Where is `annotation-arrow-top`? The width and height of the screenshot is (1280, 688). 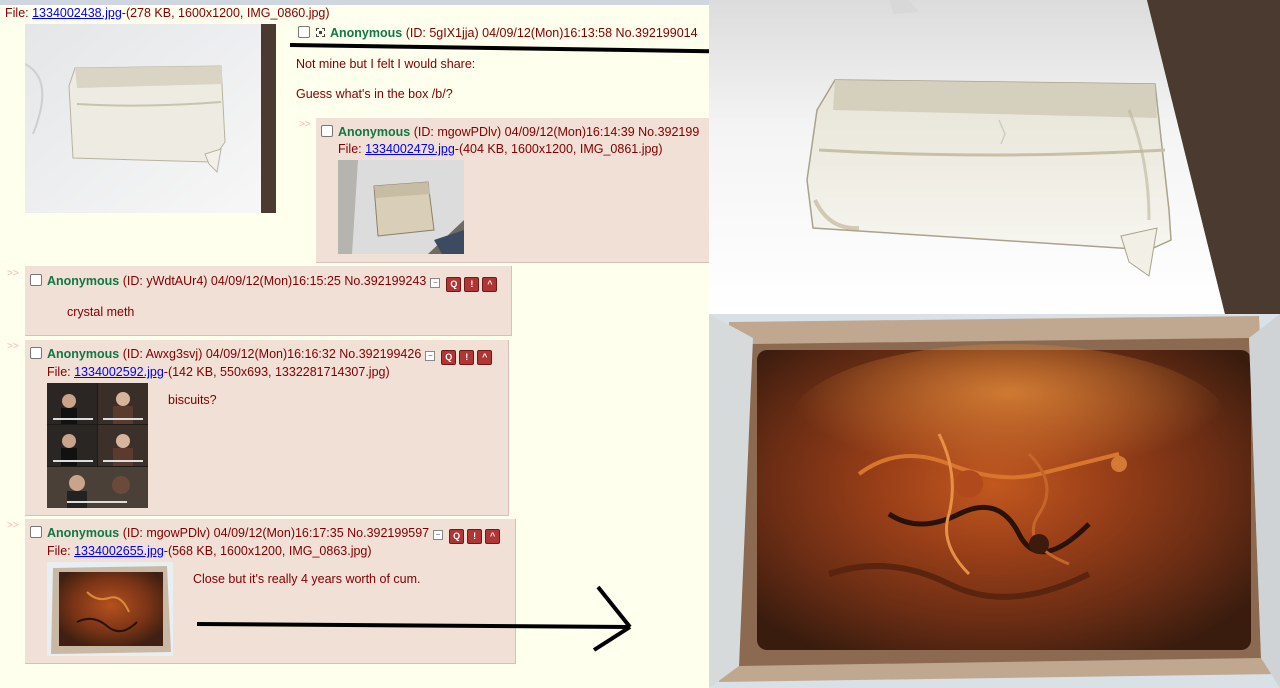
annotation-arrow-top is located at coordinates (524, 43).